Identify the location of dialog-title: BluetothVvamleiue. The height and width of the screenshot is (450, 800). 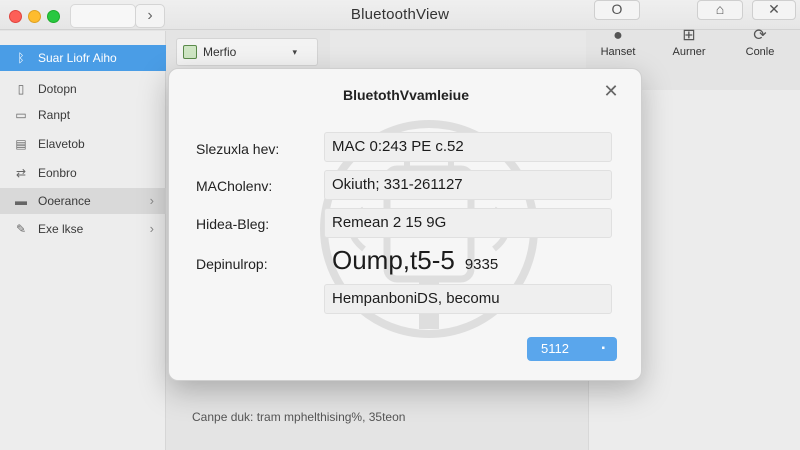
(406, 95).